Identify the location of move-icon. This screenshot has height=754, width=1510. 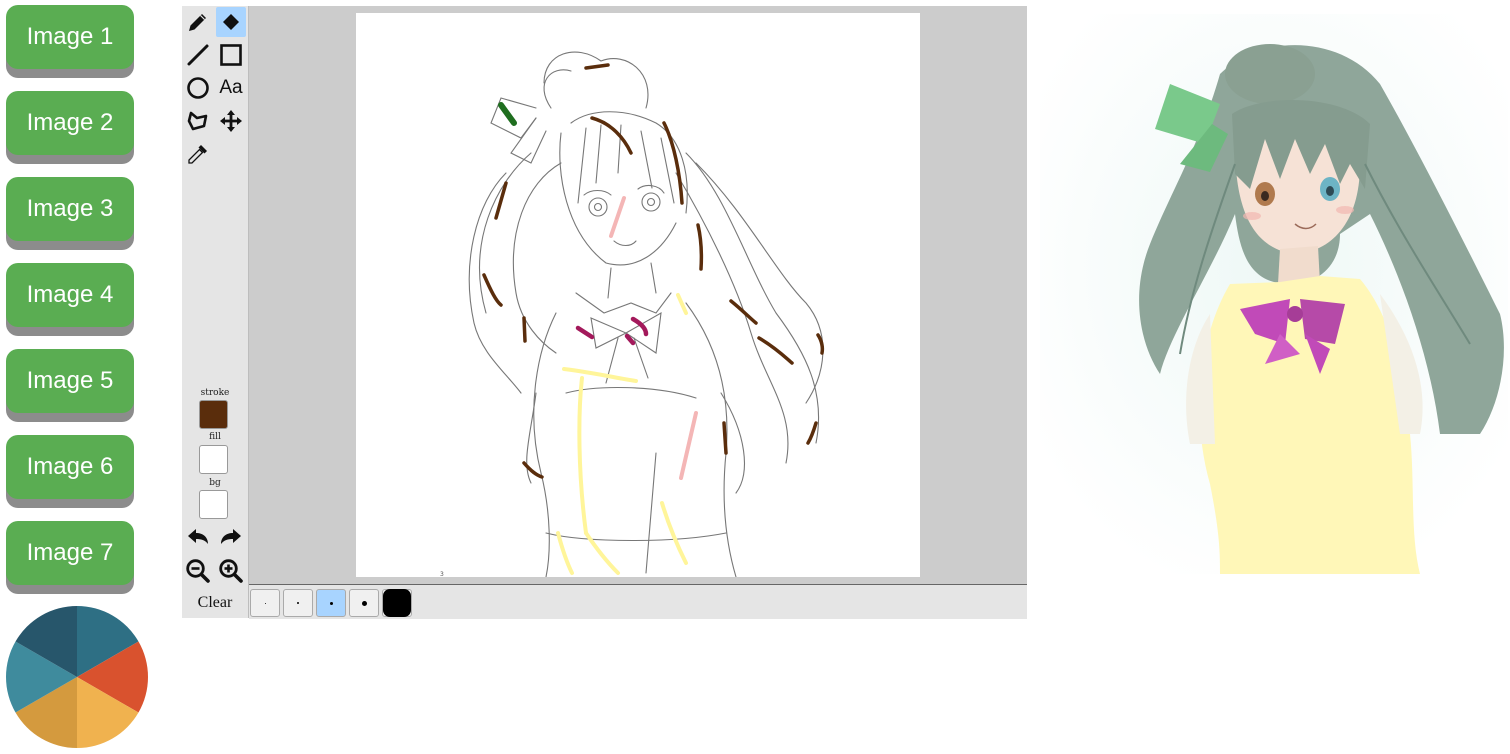
(231, 121).